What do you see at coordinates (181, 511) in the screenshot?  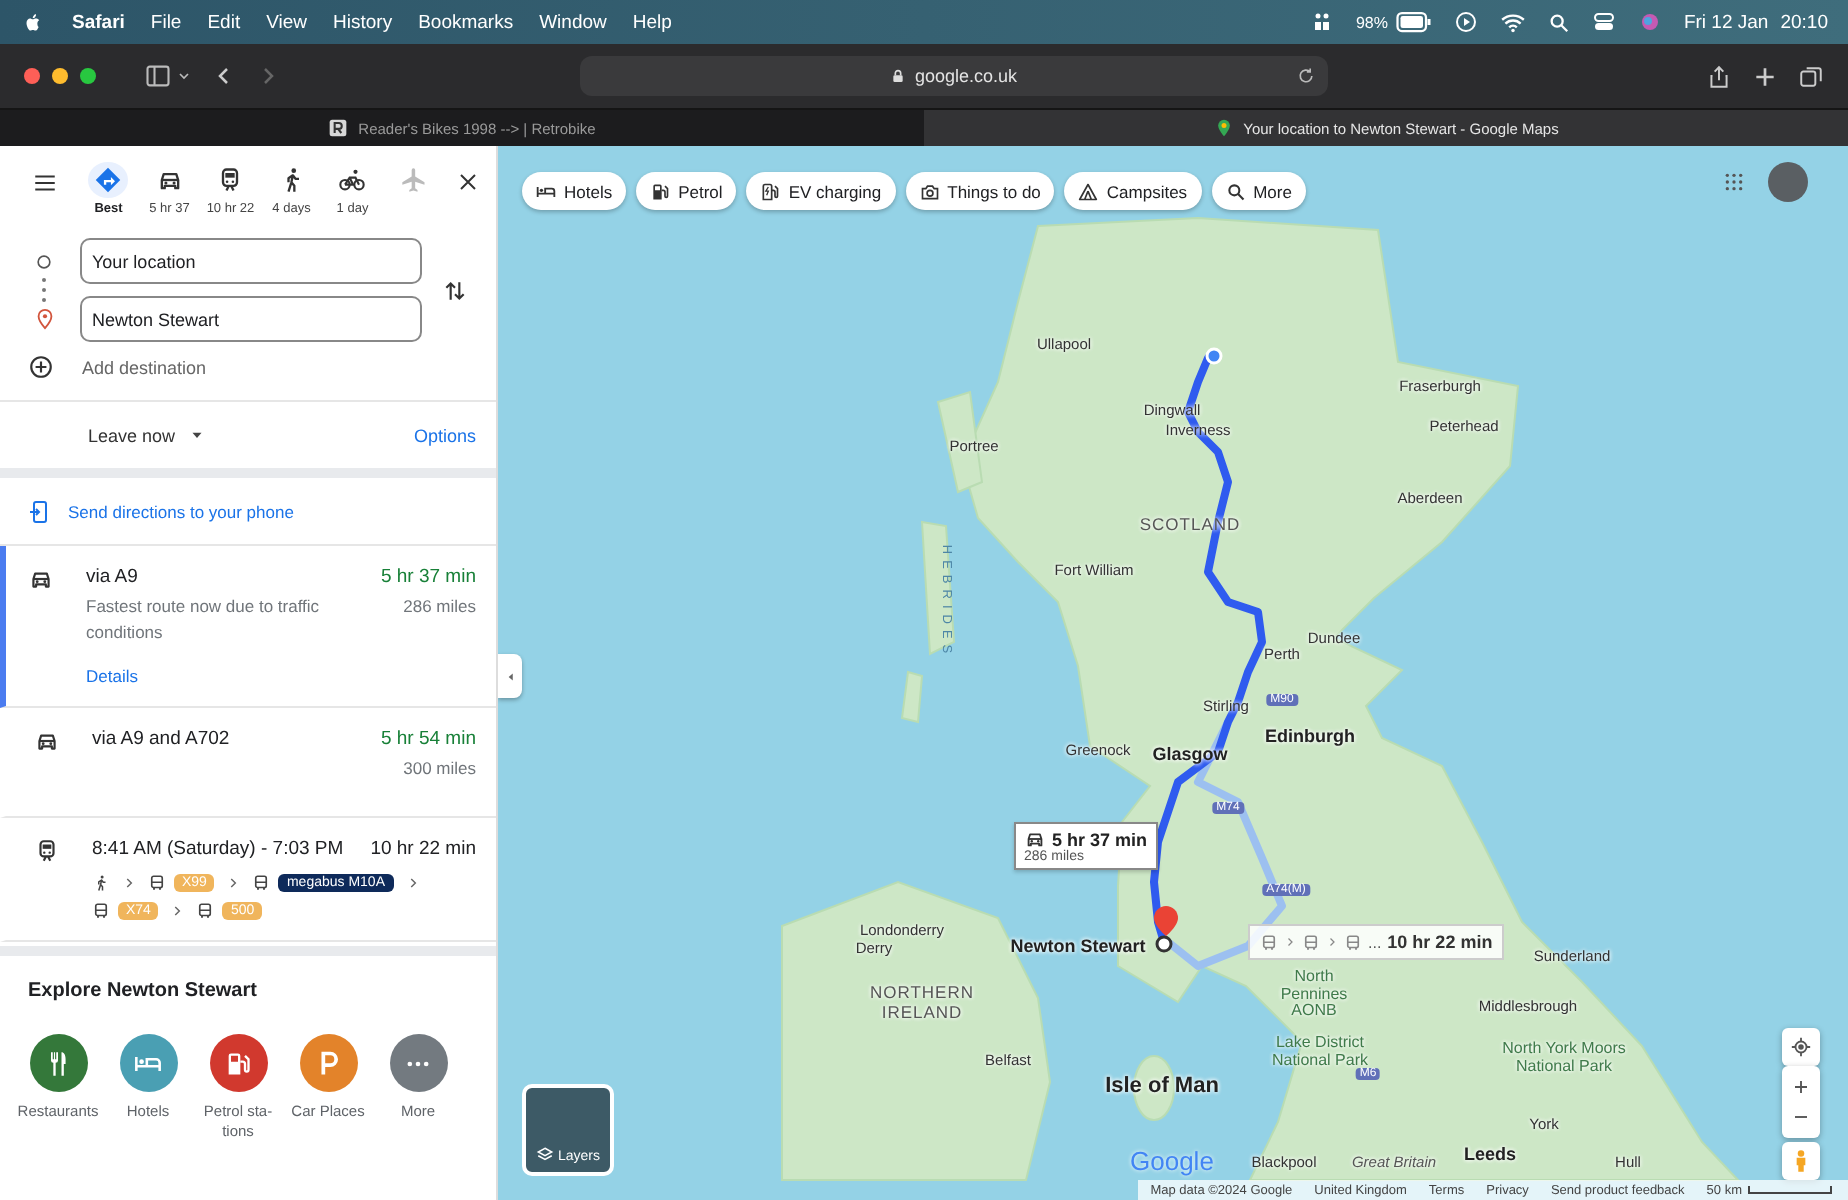 I see `send-directions-link: Send directions to your phone` at bounding box center [181, 511].